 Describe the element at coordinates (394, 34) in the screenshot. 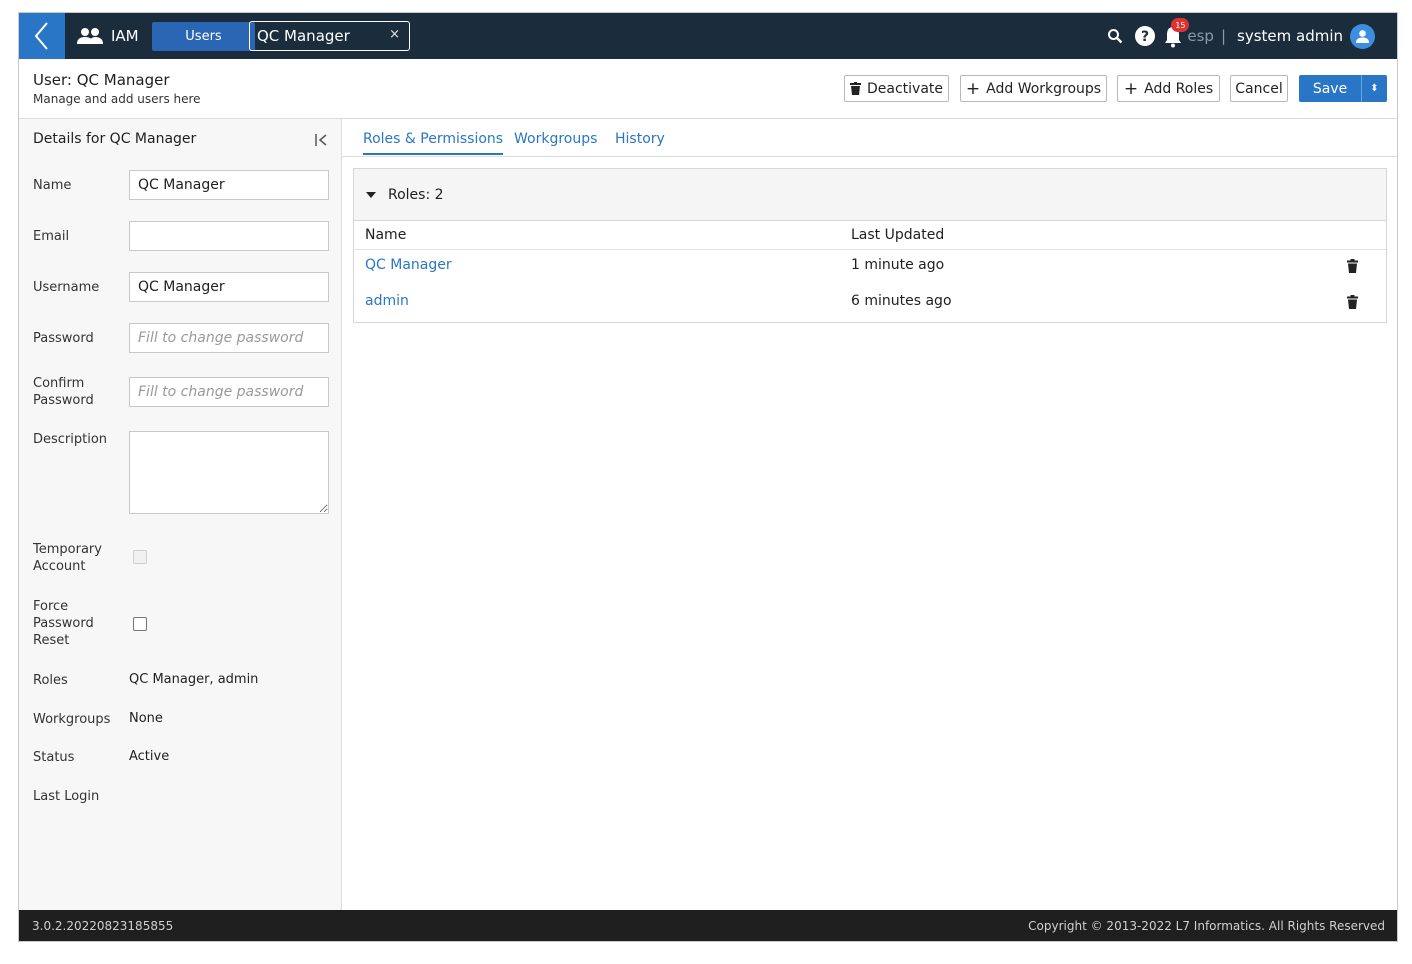

I see `close-icon: ×` at that location.